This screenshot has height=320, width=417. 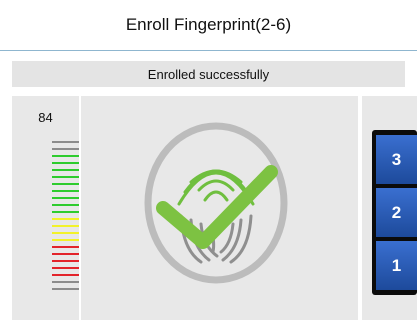 I want to click on status-banner: Enrolled successfully, so click(x=208, y=74).